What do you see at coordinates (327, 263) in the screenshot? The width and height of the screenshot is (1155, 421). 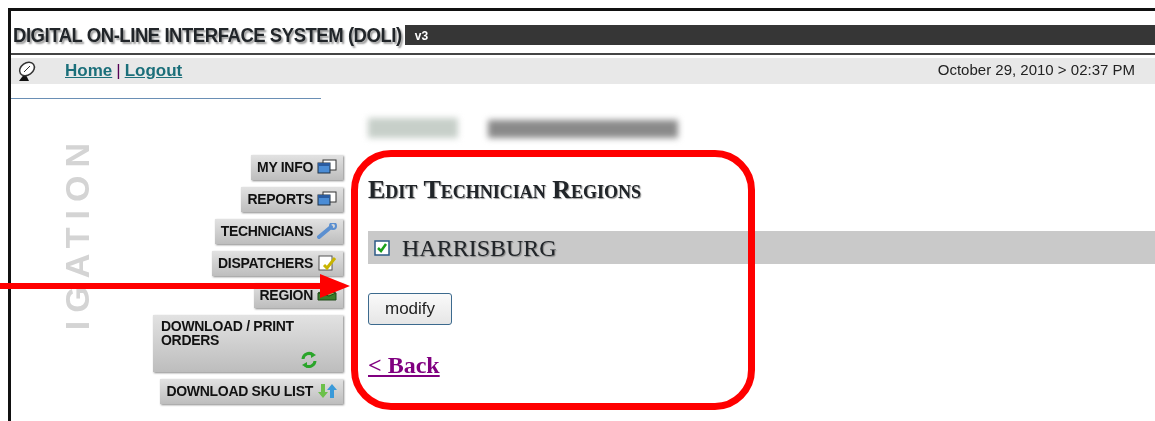 I see `notepad-icon` at bounding box center [327, 263].